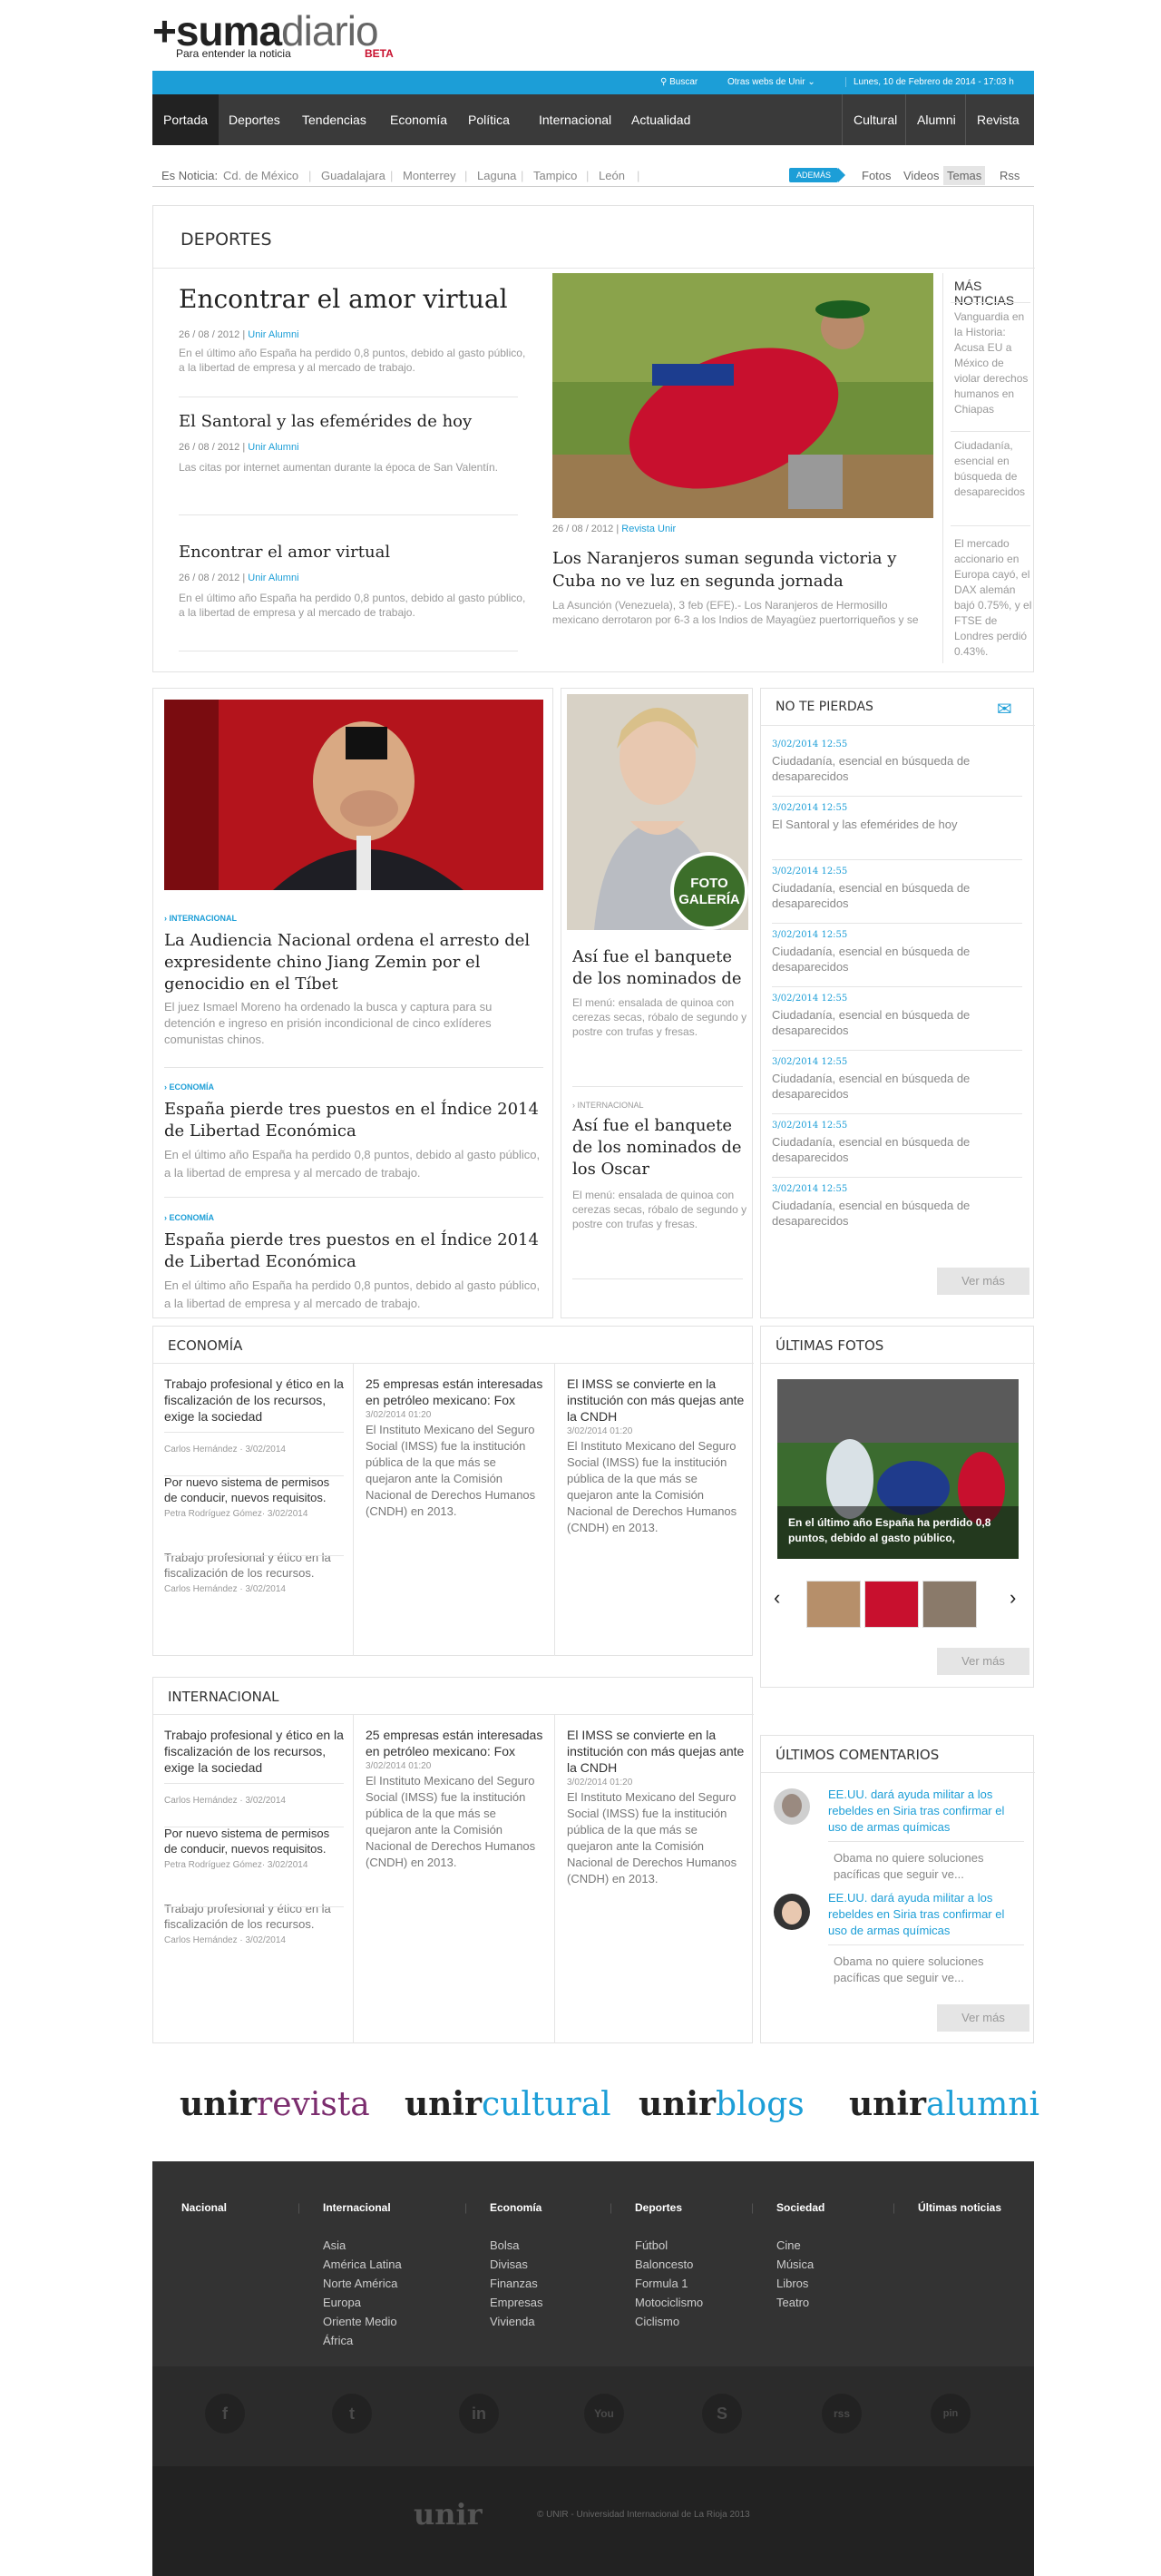  Describe the element at coordinates (997, 119) in the screenshot. I see `nav-revista: Revista` at that location.